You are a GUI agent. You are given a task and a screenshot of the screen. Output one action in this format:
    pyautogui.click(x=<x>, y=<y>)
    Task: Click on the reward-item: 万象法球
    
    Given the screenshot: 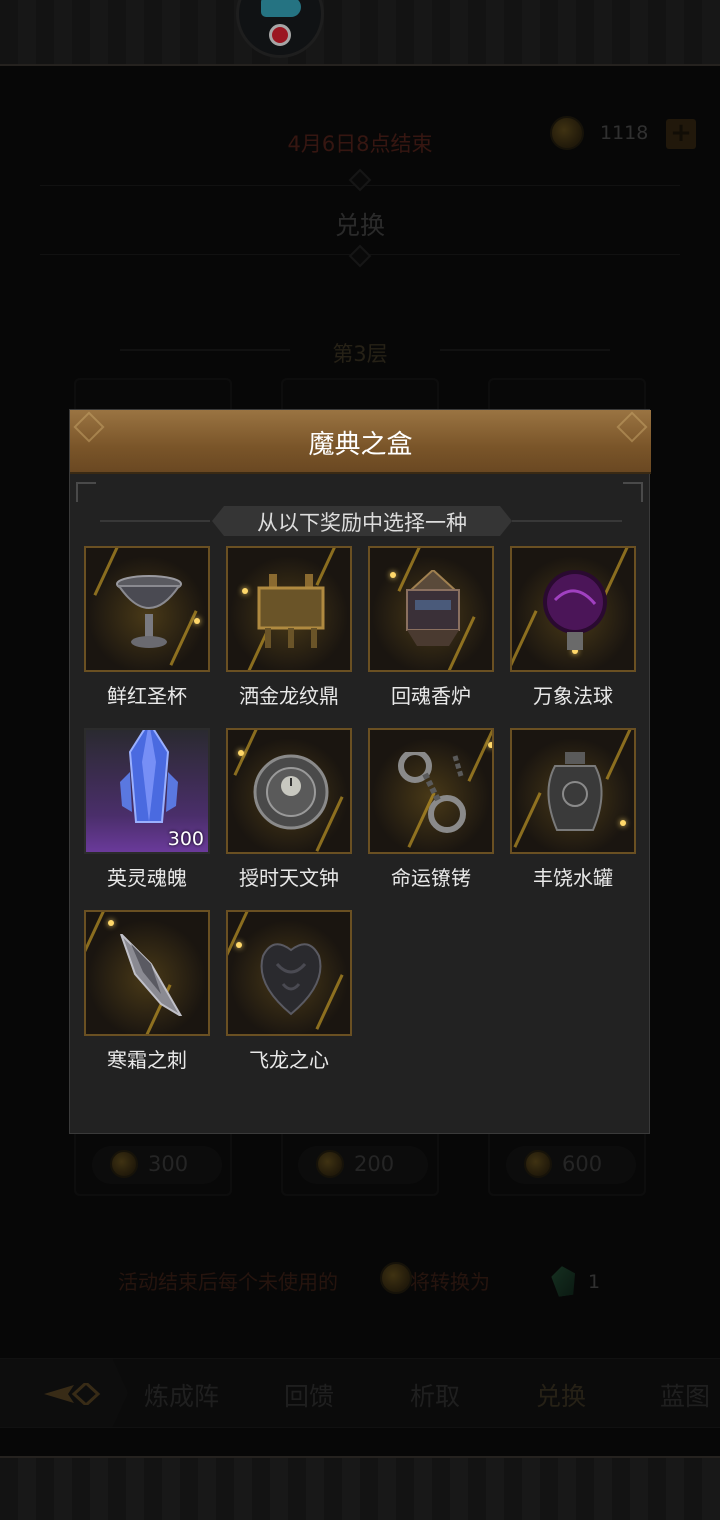 What is the action you would take?
    pyautogui.click(x=573, y=627)
    